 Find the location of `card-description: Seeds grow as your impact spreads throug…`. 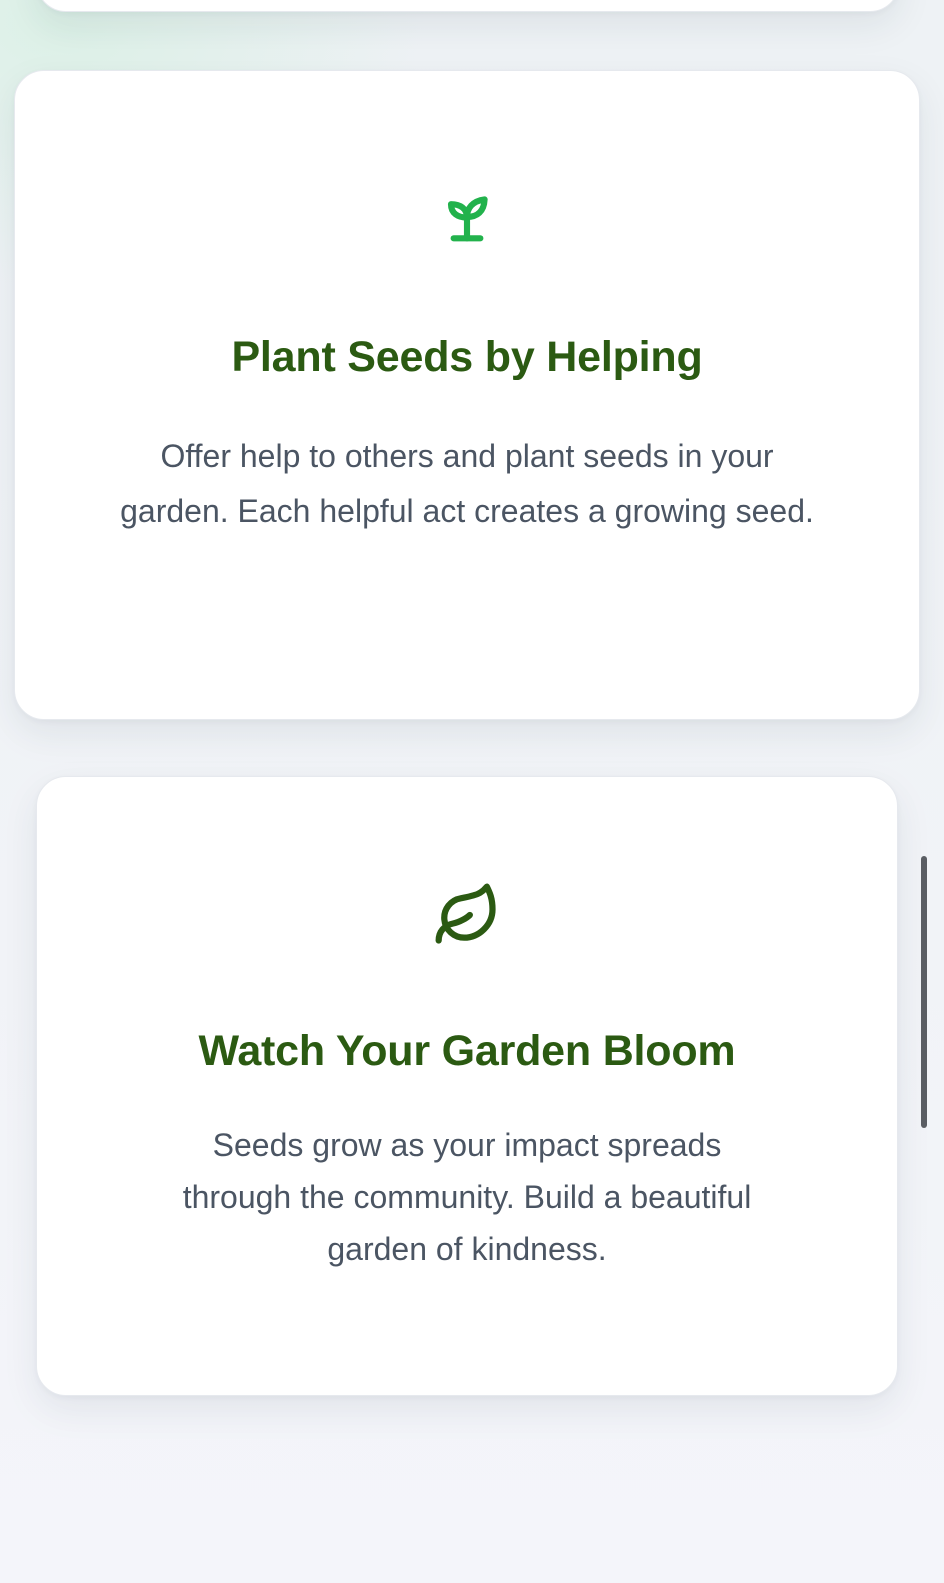

card-description: Seeds grow as your impact spreads throug… is located at coordinates (467, 1197).